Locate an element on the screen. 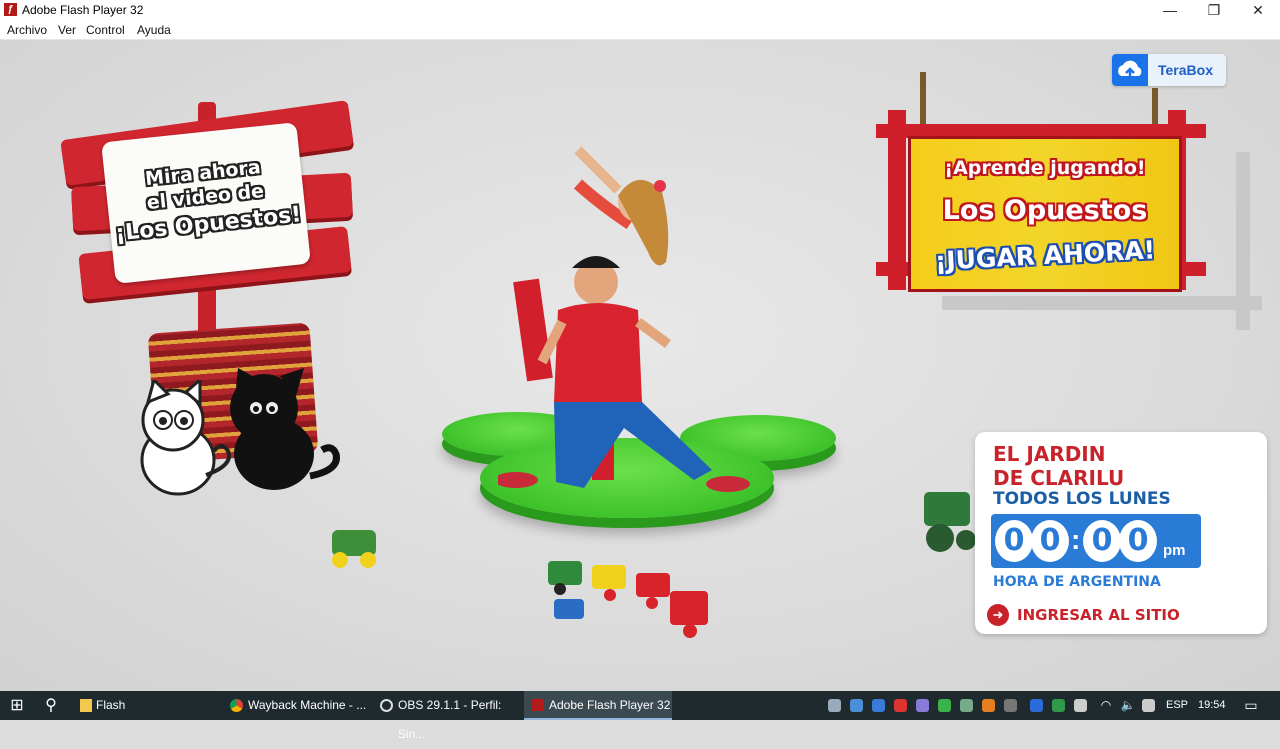  mega-tray-icon is located at coordinates (900, 705).